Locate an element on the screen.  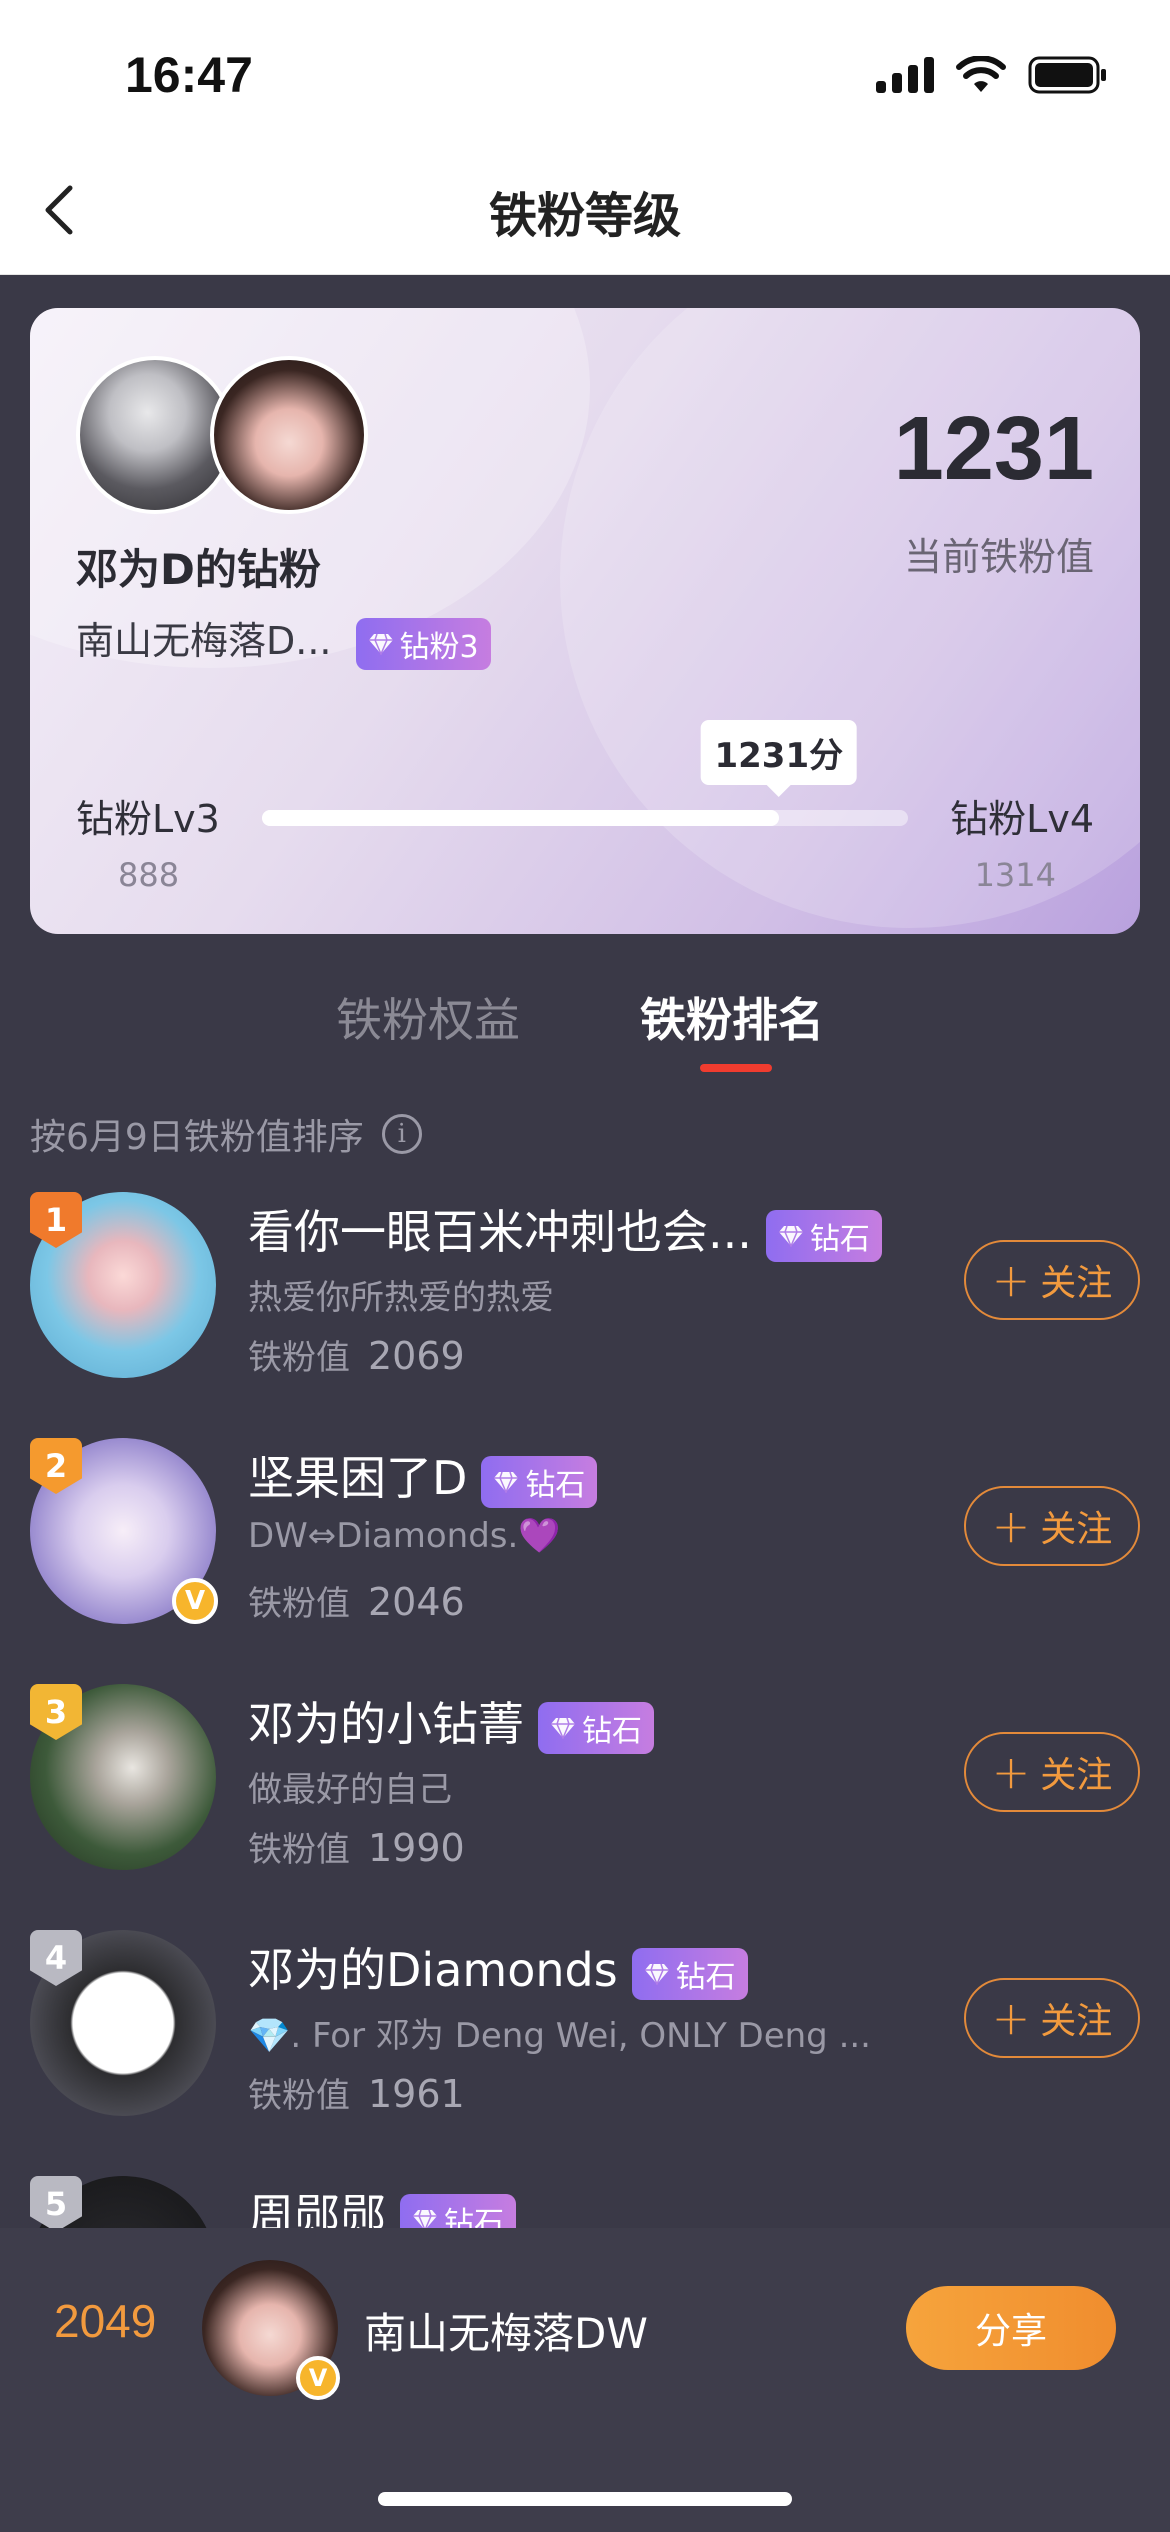
cellular-signal-icon is located at coordinates (905, 75).